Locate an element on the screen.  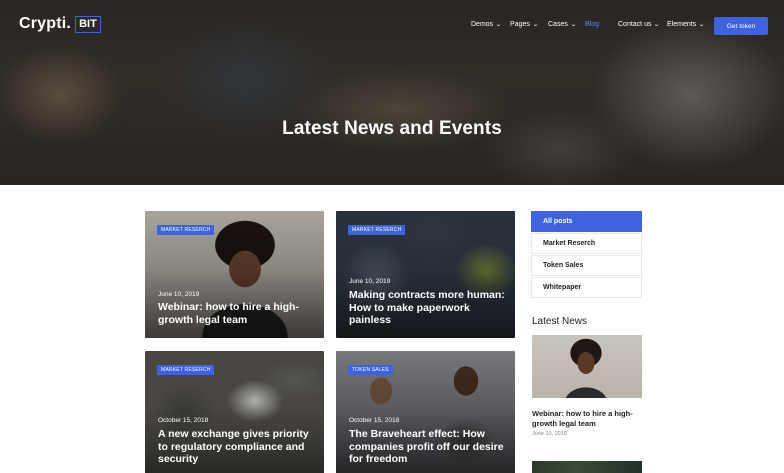
get-token-button: Get token is located at coordinates (741, 26).